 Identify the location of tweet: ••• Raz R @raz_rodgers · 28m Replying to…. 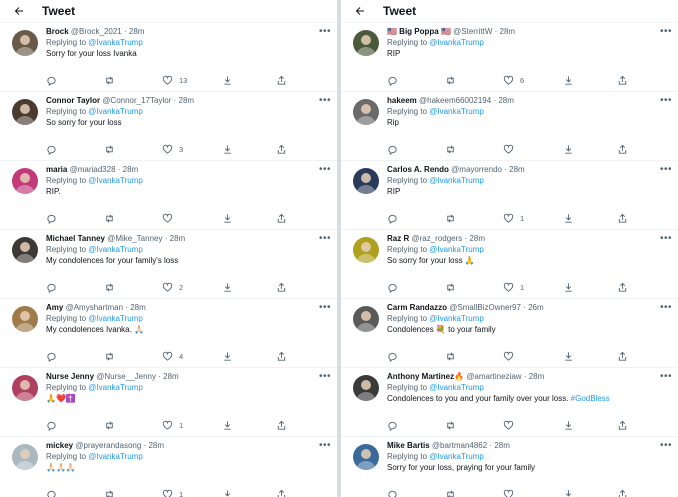
(509, 264).